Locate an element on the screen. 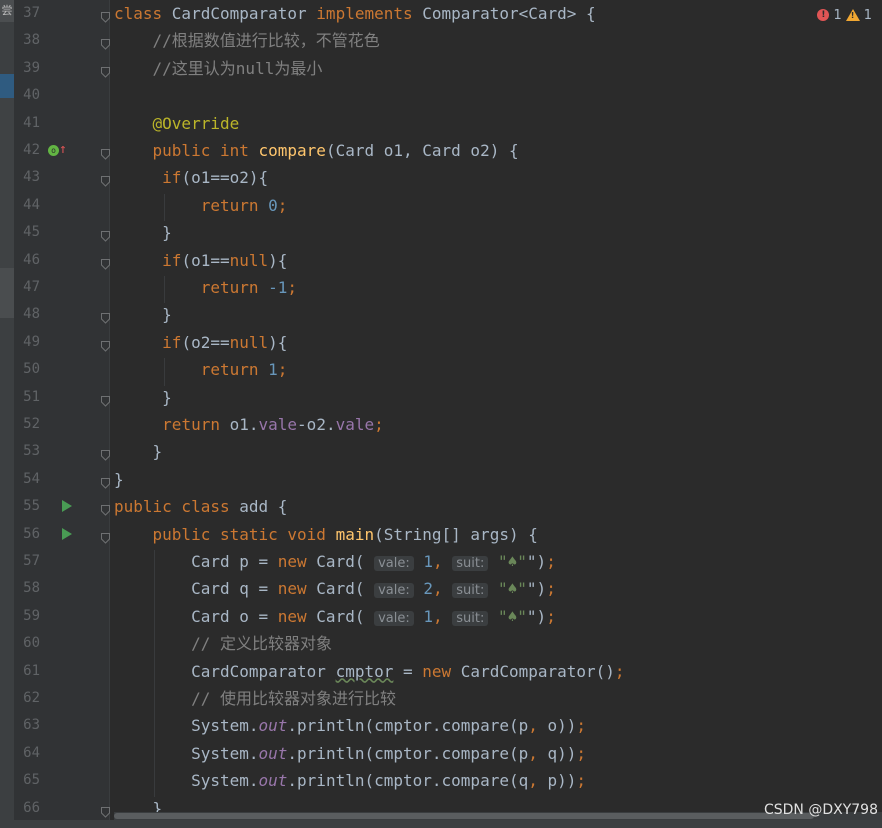 The height and width of the screenshot is (828, 882). code-token: o1. is located at coordinates (244, 424).